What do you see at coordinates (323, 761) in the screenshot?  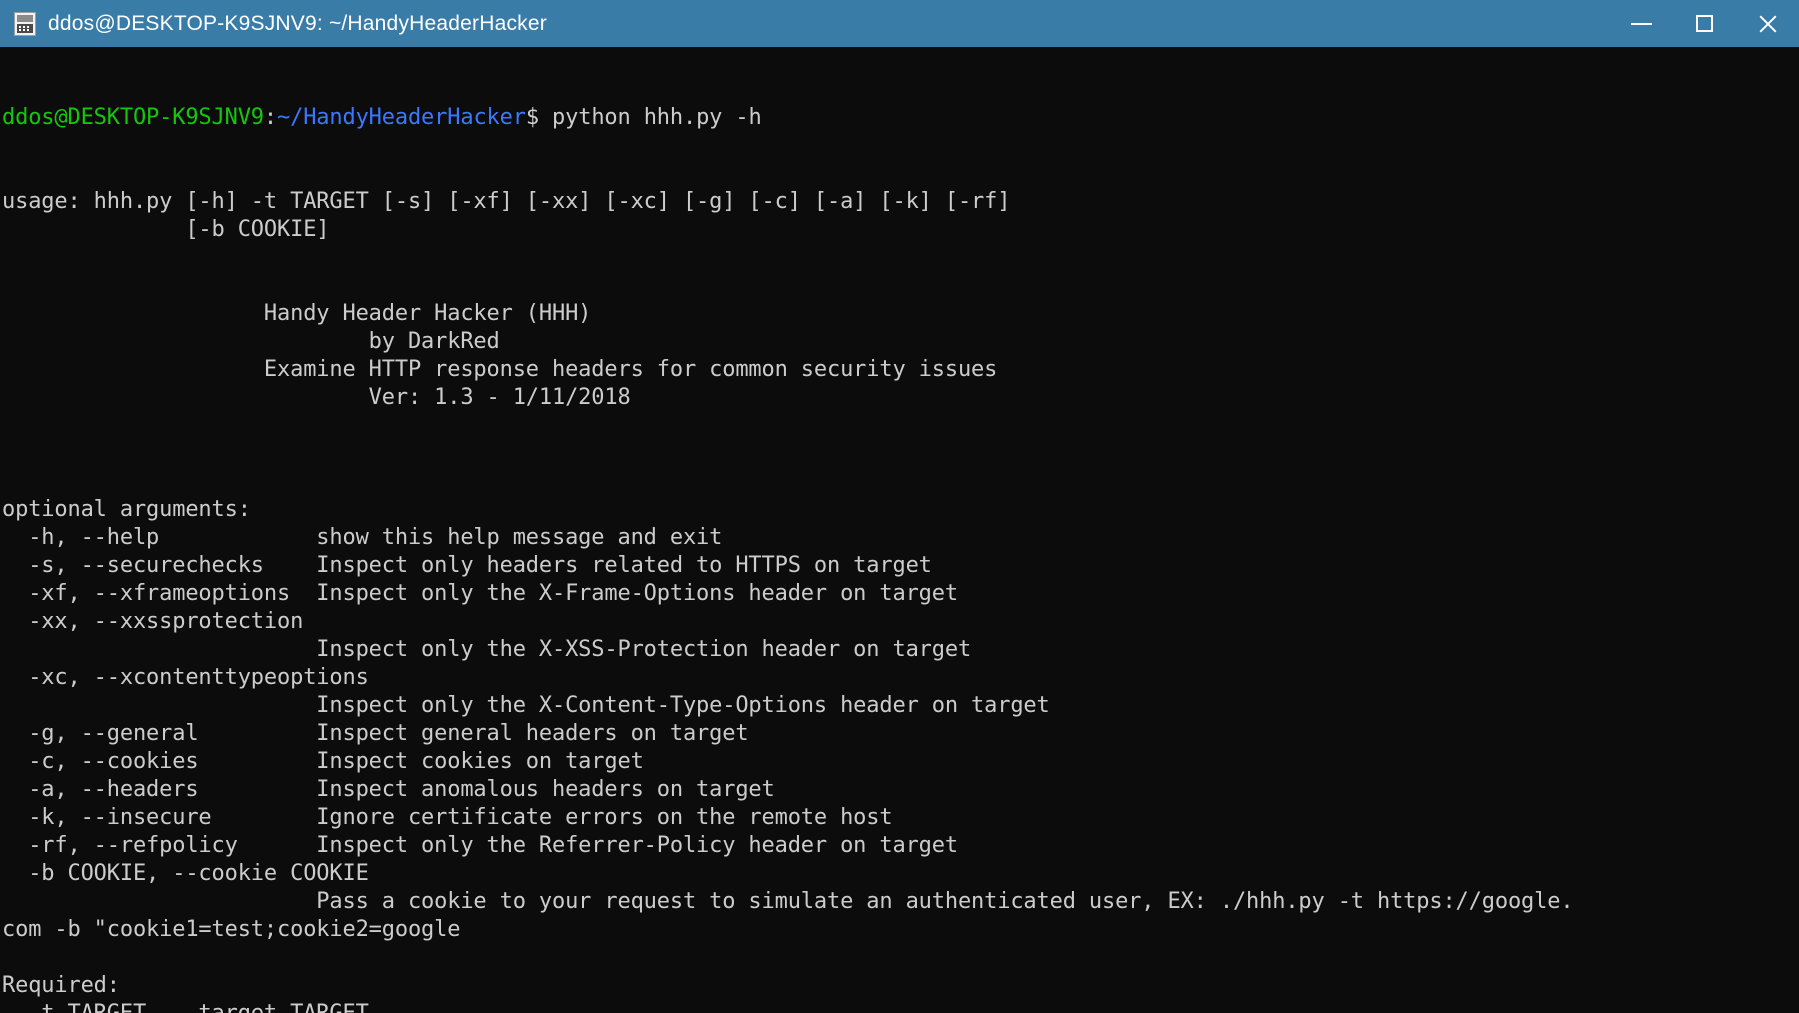 I see `terminal-line: -c, --cookies Inspect cookies on target` at bounding box center [323, 761].